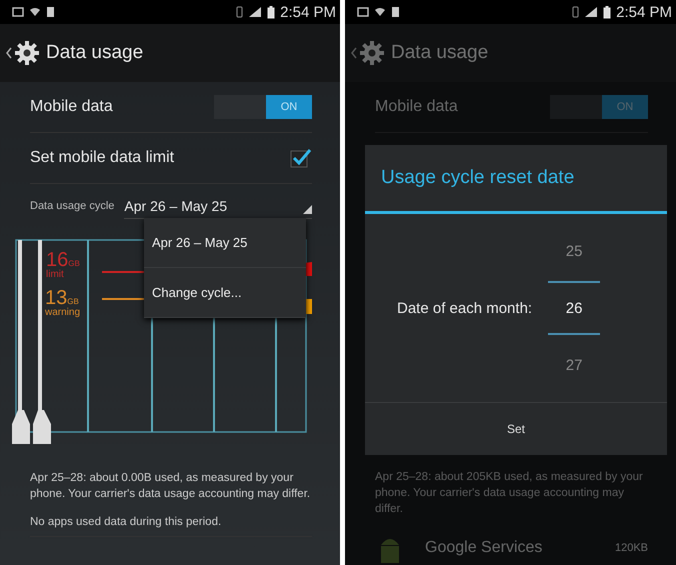 The image size is (676, 565). I want to click on date-picker: 25 26 27, so click(574, 308).